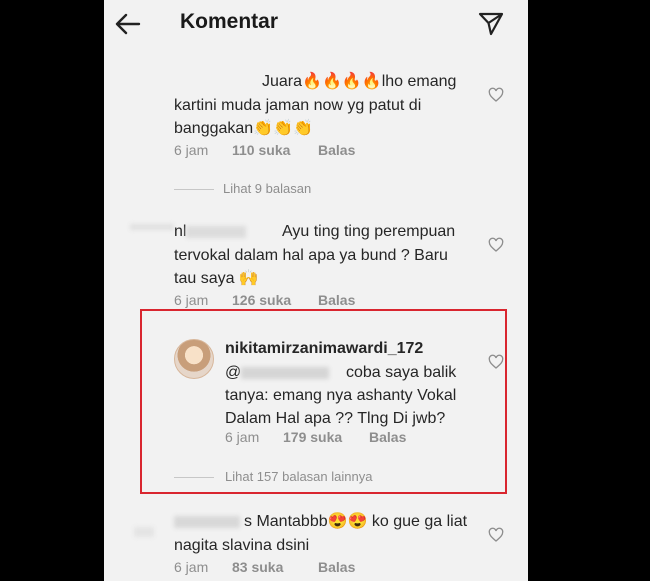 The width and height of the screenshot is (650, 581). Describe the element at coordinates (324, 349) in the screenshot. I see `comment-3-username: nikitamirzanimawardi_172` at that location.